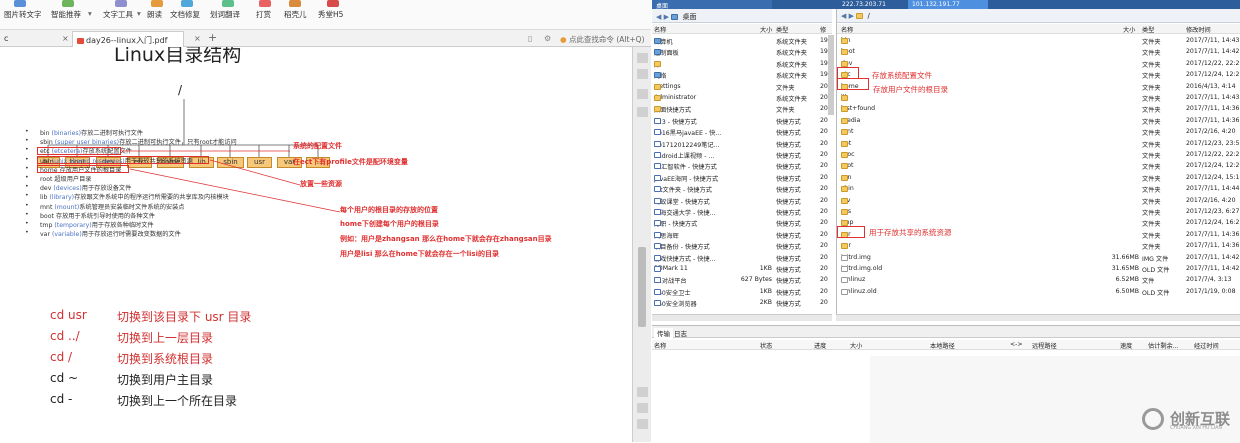 This screenshot has width=1240, height=443. What do you see at coordinates (1038, 155) in the screenshot?
I see `file-row: proc 文件夹 2017/12/22, 22:27` at bounding box center [1038, 155].